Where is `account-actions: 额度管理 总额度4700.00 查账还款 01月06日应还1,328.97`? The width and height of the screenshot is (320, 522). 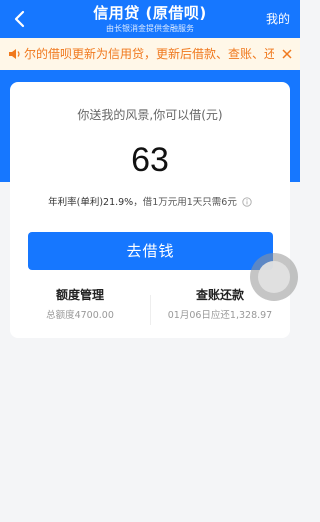
account-actions: 额度管理 总额度4700.00 查账还款 01月06日应还1,328.97 is located at coordinates (150, 309).